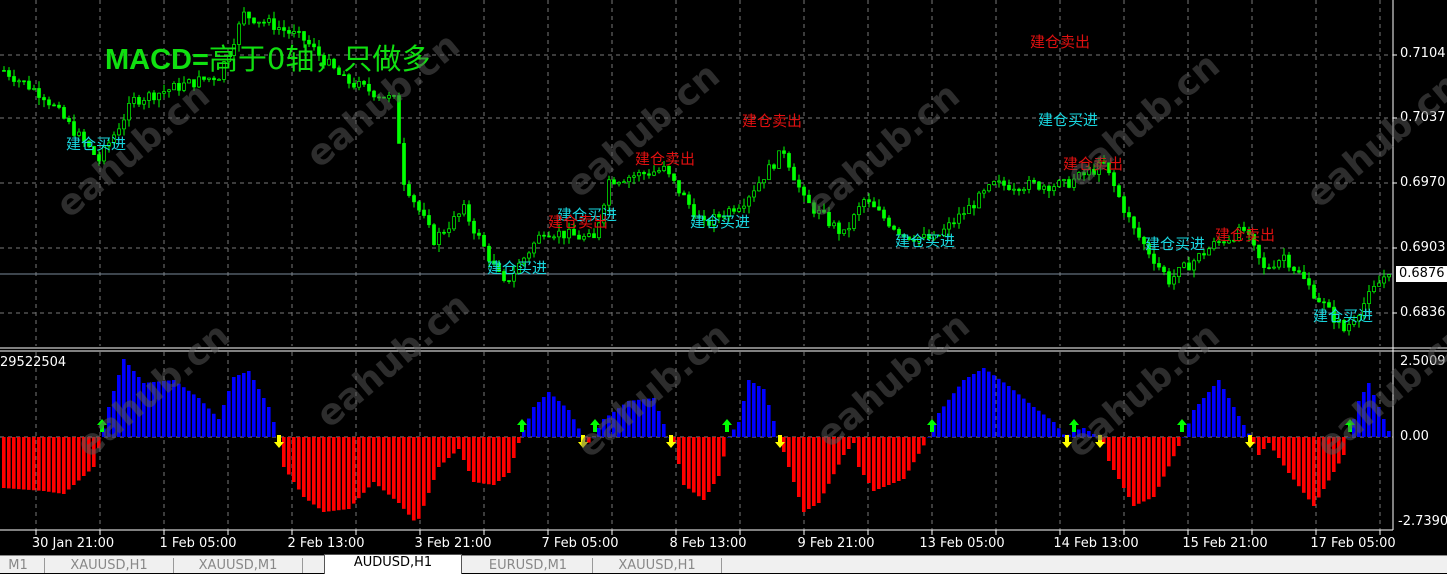  I want to click on tab-xauusd-h1: XAUUSD,H1, so click(109, 565).